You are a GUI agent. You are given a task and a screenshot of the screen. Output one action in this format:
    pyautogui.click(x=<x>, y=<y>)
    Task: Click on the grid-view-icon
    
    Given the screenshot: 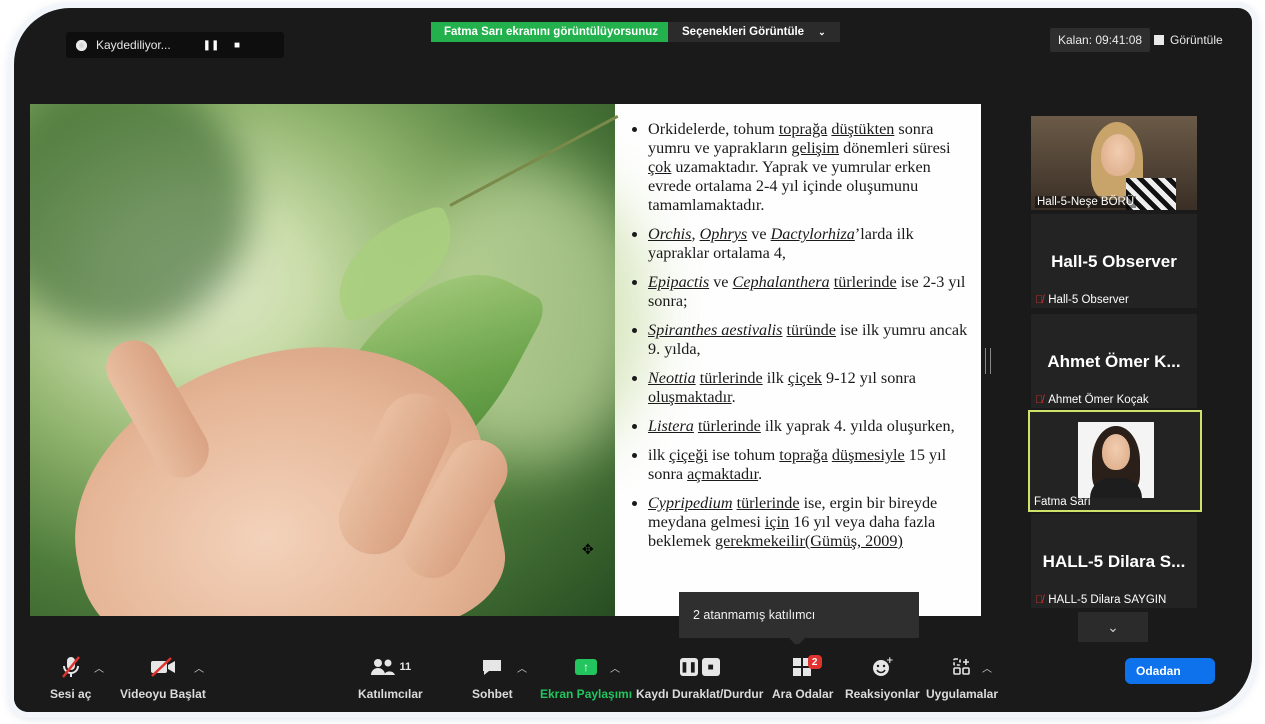 What is the action you would take?
    pyautogui.click(x=1159, y=40)
    